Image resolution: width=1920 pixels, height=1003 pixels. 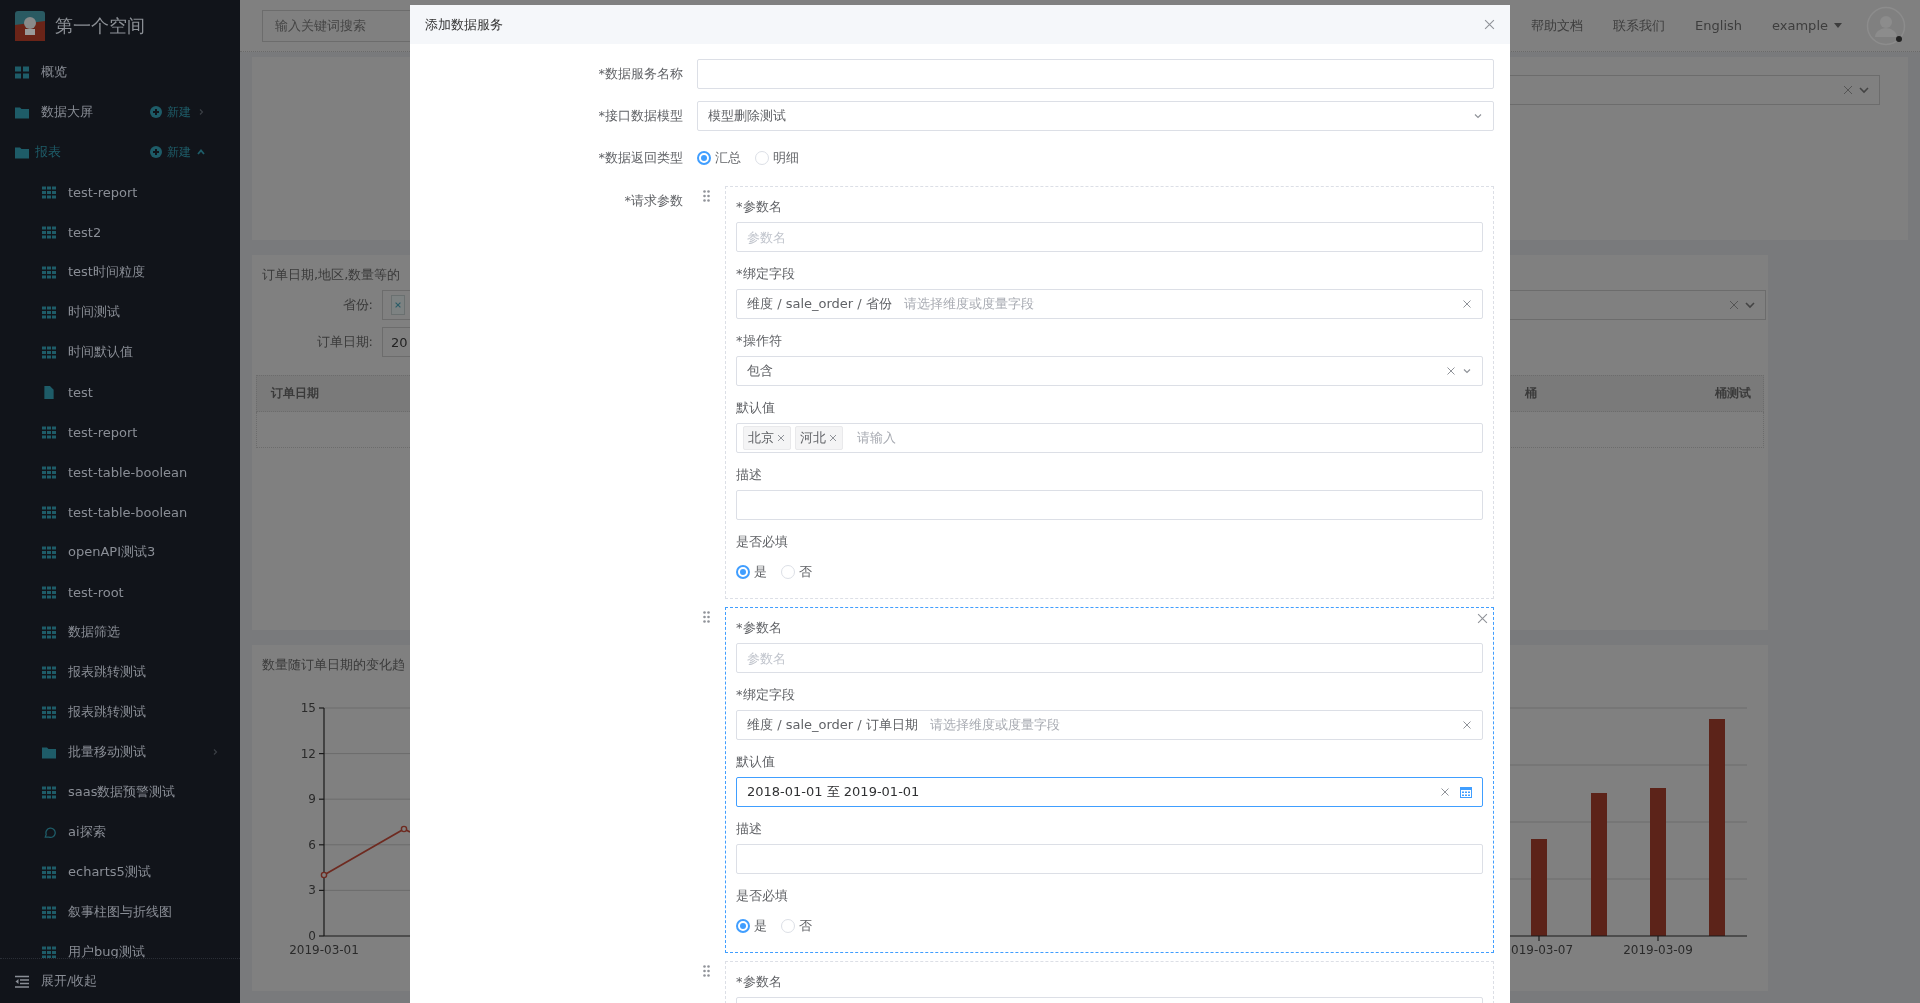 I want to click on filter-label: 订单日期:, so click(x=344, y=342).